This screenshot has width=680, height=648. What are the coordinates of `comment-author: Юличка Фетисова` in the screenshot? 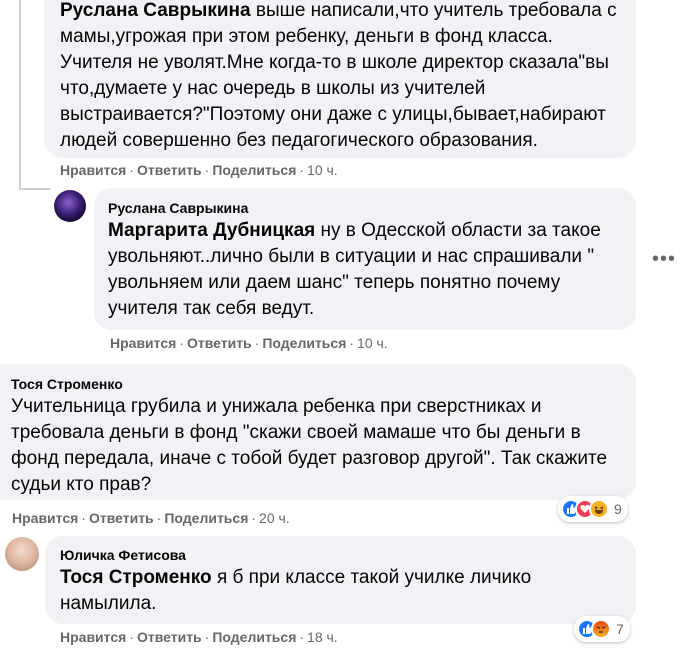 It's located at (341, 555).